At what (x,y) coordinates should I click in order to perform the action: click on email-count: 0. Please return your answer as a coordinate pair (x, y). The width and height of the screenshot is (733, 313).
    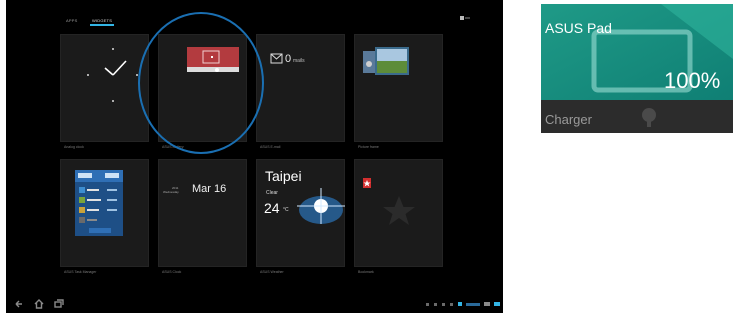
    Looking at the image, I should click on (288, 59).